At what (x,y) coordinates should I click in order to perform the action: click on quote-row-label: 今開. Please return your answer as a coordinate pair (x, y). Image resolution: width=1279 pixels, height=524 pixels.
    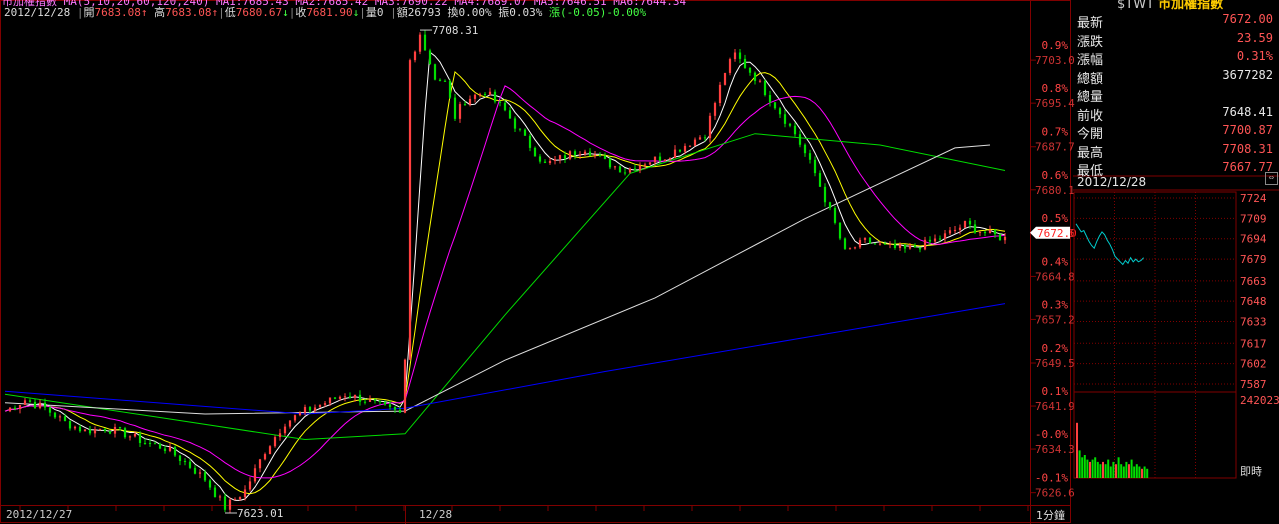
    Looking at the image, I should click on (1090, 134).